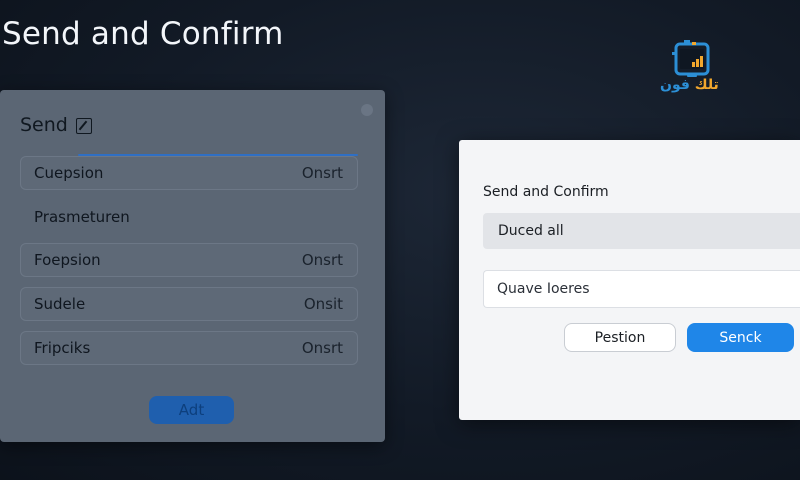  What do you see at coordinates (83, 126) in the screenshot?
I see `edit-icon` at bounding box center [83, 126].